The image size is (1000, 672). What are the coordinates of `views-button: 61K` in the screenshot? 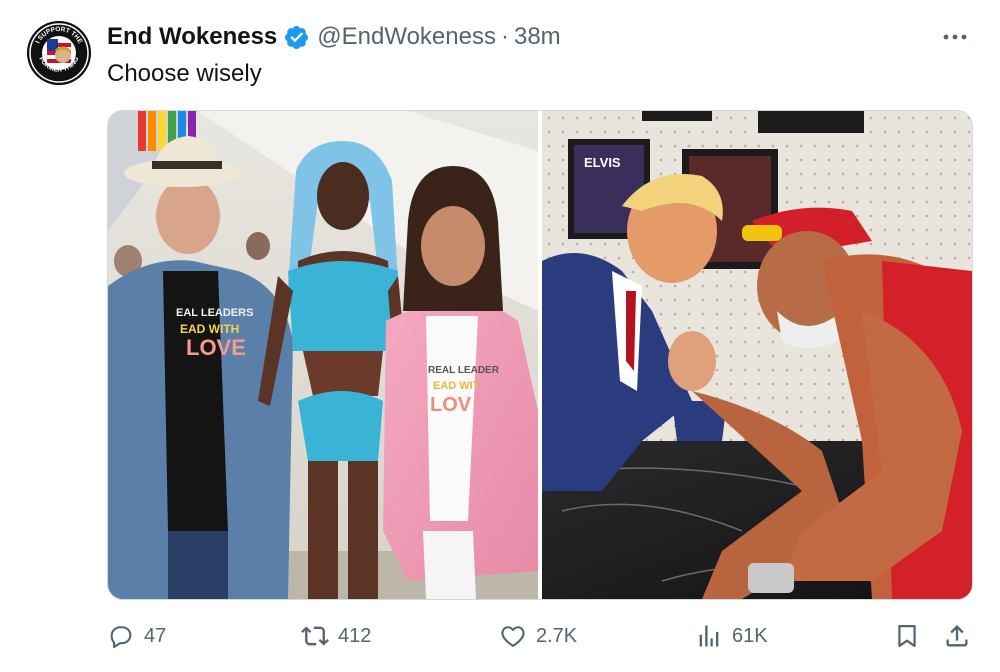 It's located at (731, 636).